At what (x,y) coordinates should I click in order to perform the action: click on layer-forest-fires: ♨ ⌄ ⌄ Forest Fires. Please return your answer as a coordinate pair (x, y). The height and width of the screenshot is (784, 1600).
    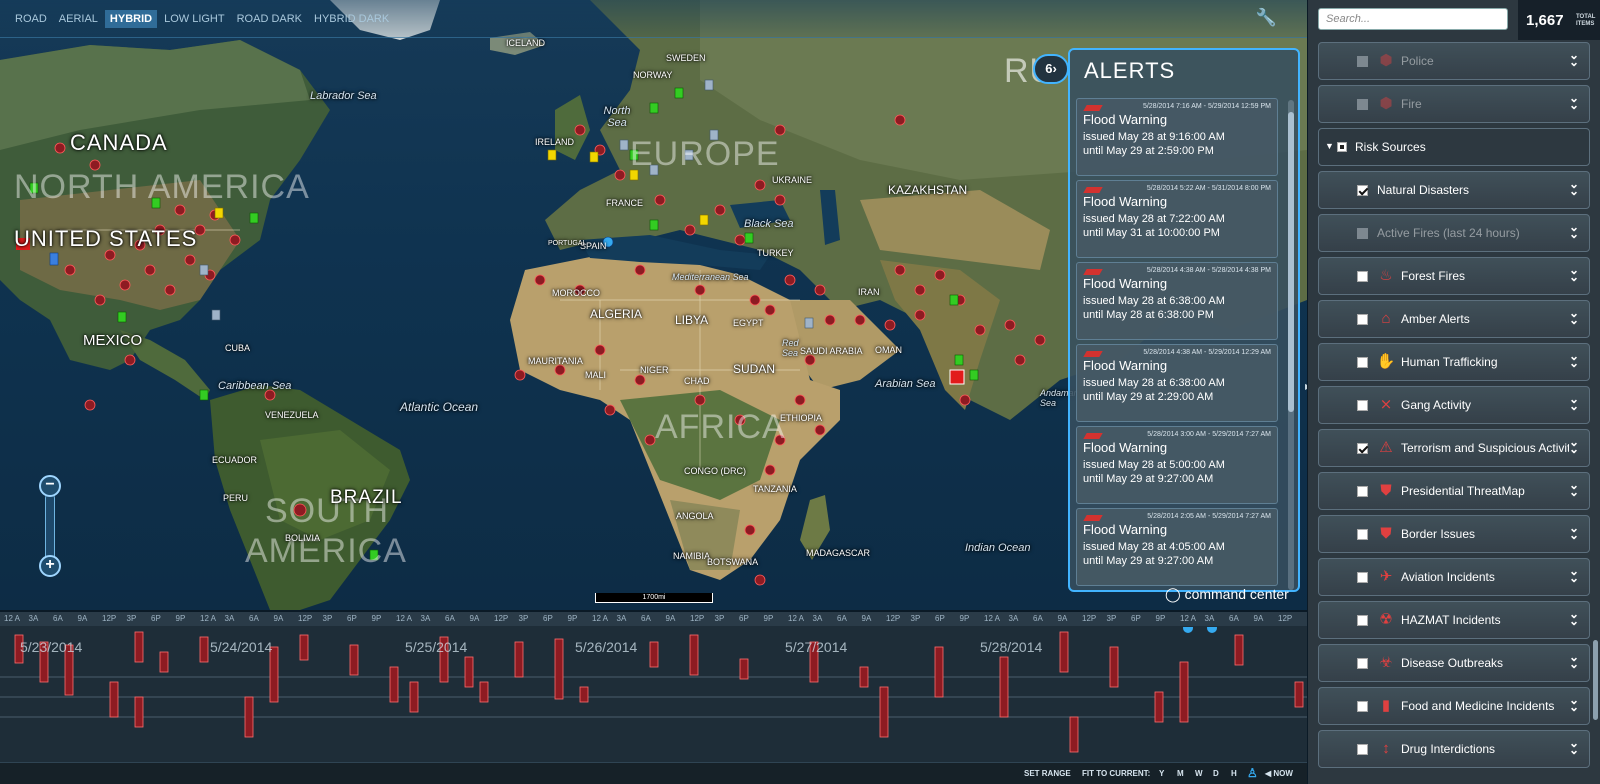
    Looking at the image, I should click on (1454, 276).